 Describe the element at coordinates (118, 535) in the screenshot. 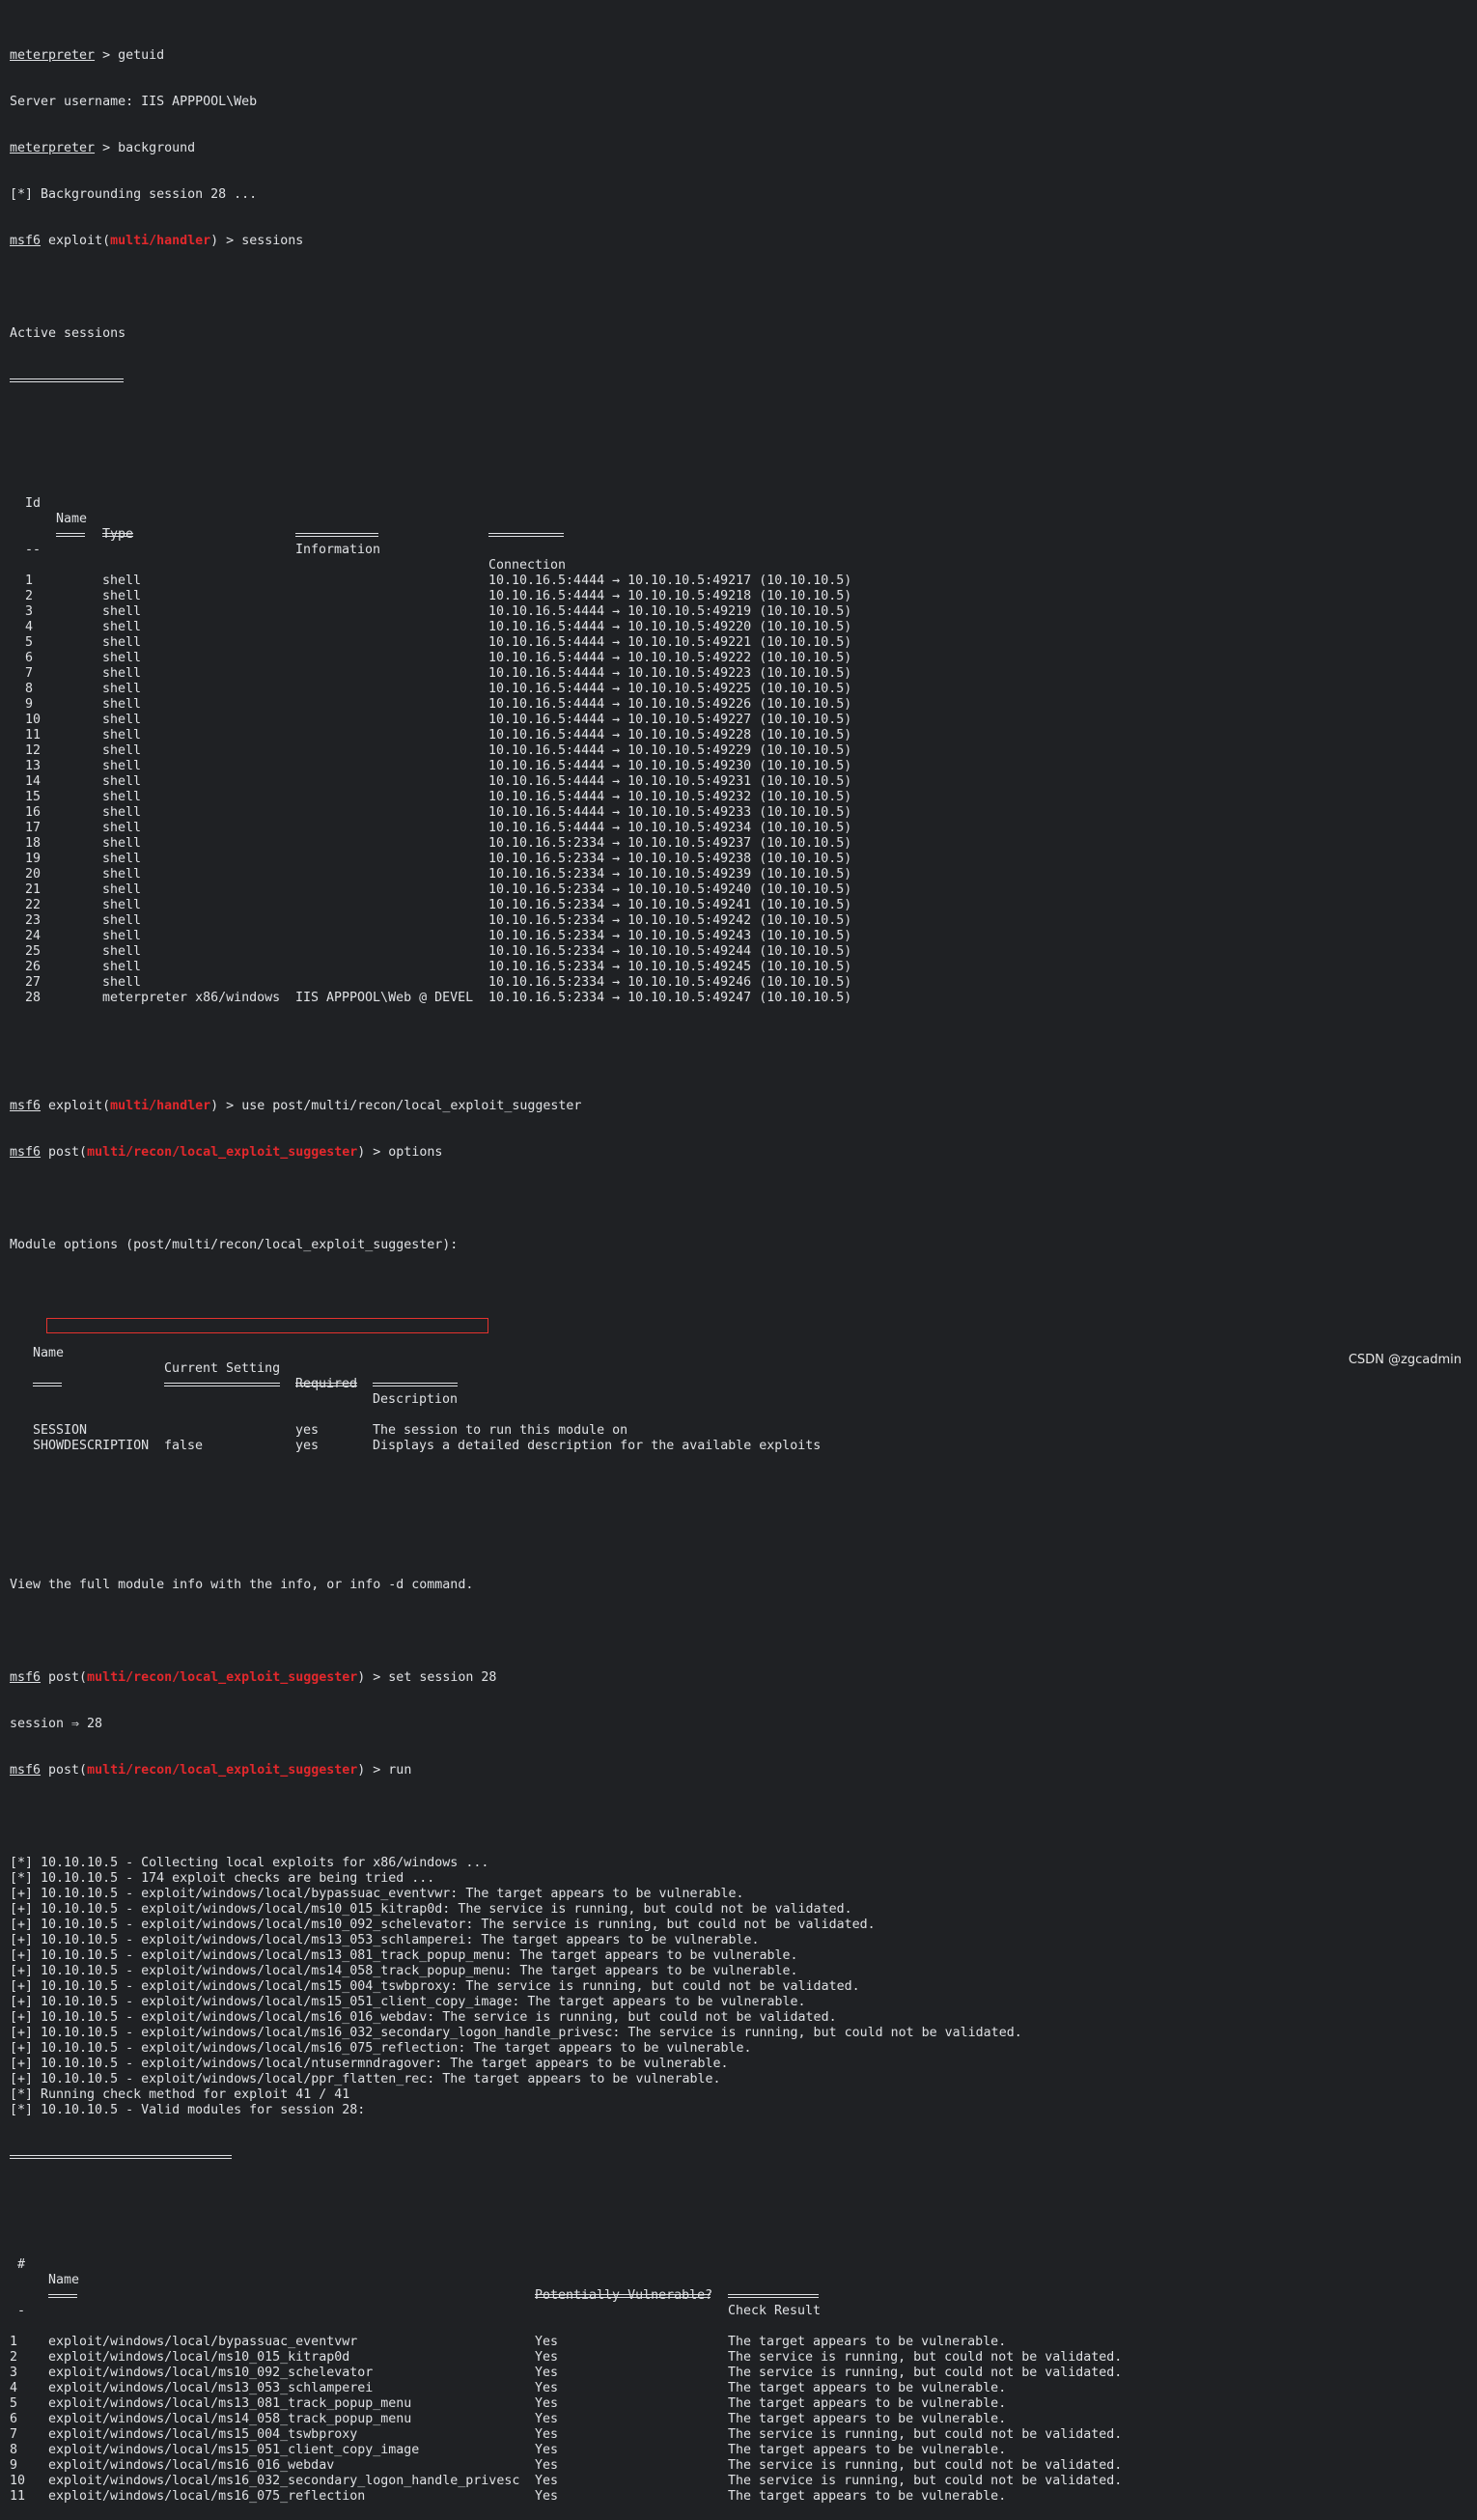

I see `type-underline` at that location.